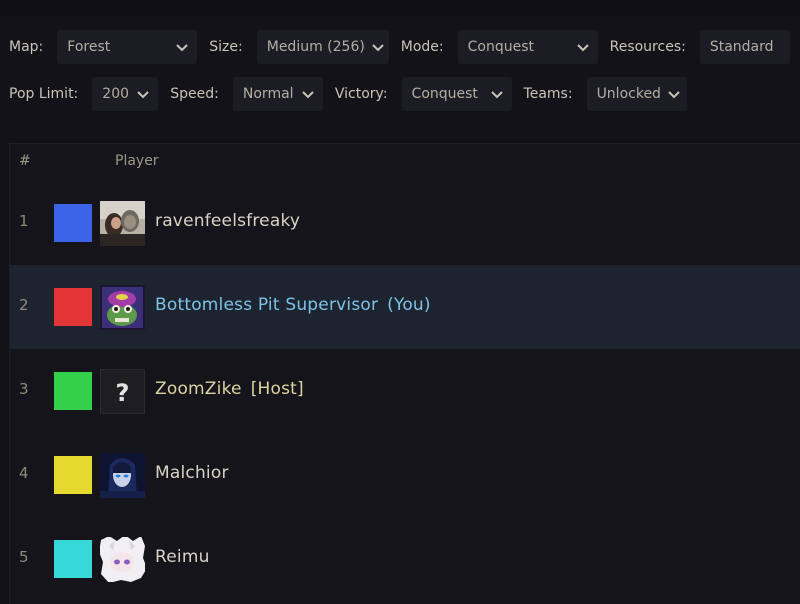  I want to click on victory-label: Victory:, so click(361, 94).